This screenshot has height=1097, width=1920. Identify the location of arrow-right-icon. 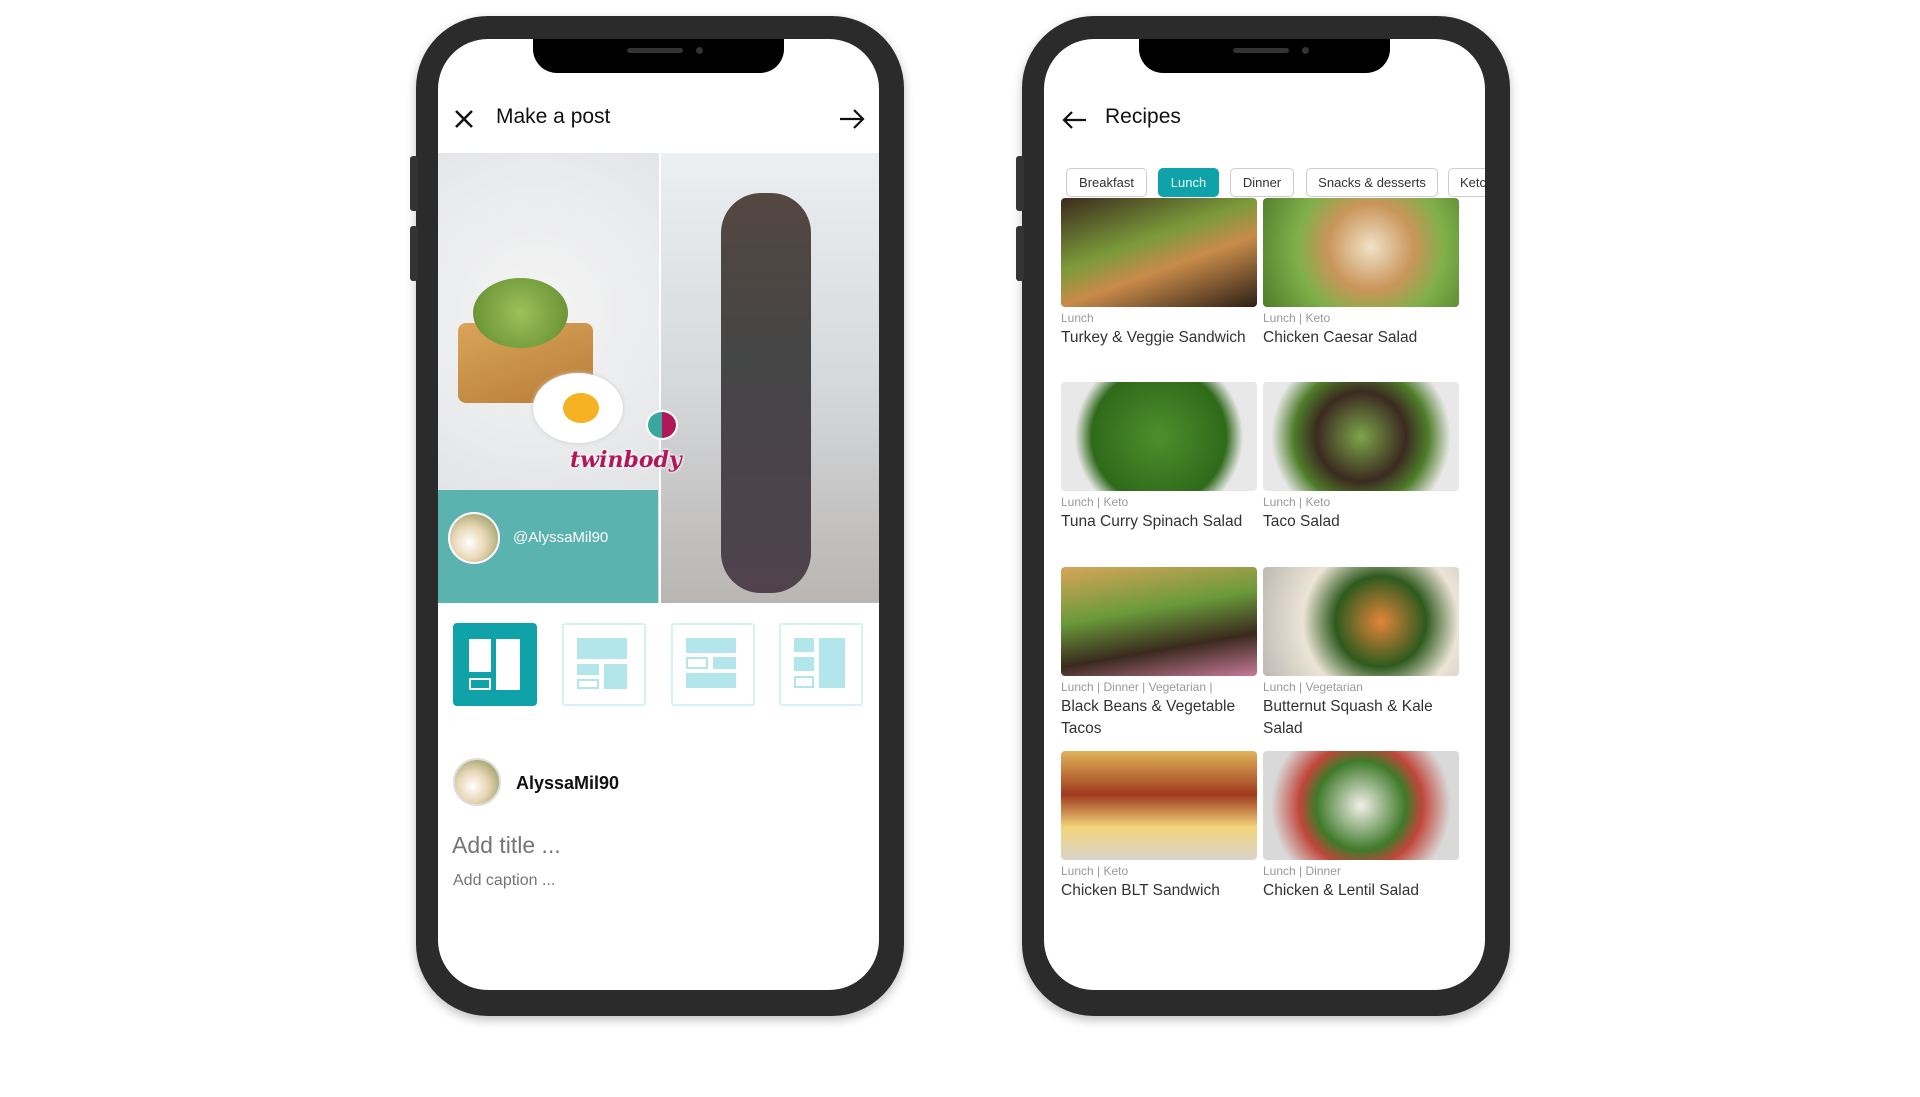
(852, 119).